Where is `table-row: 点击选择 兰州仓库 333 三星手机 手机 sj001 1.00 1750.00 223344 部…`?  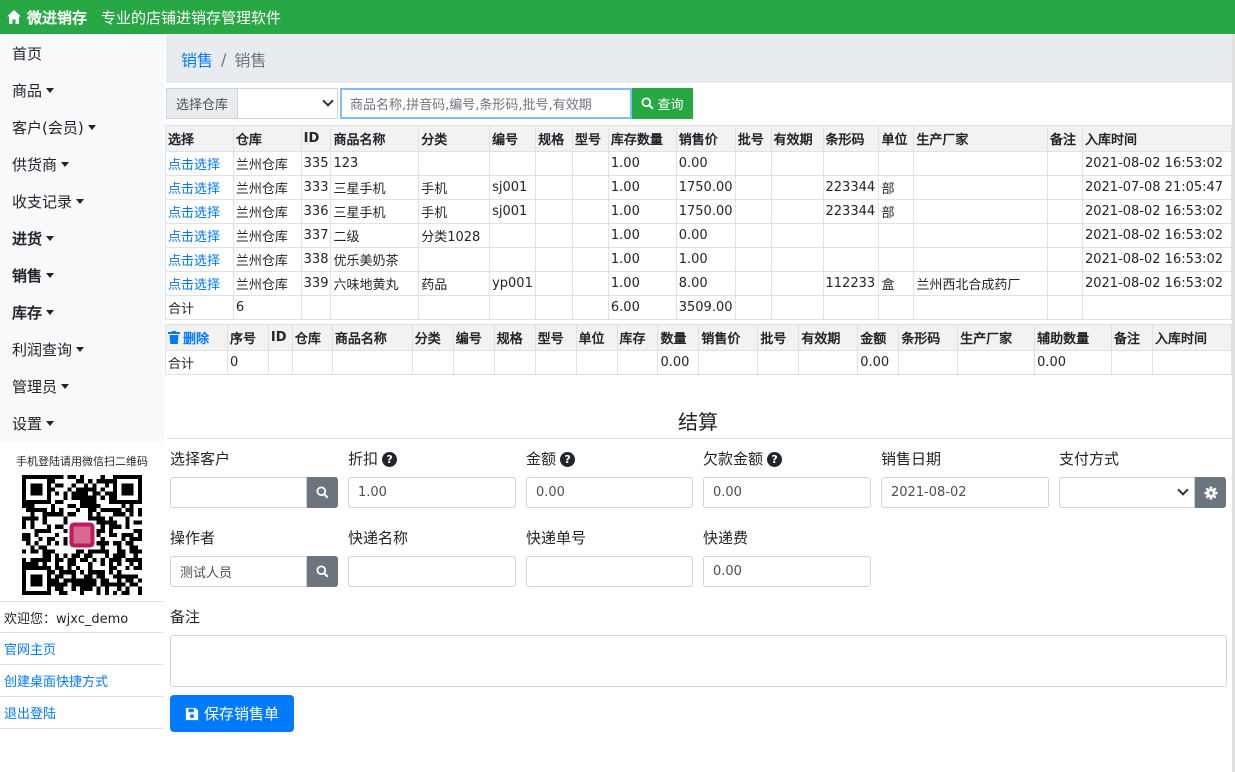 table-row: 点击选择 兰州仓库 333 三星手机 手机 sj001 1.00 1750.00 223344 部… is located at coordinates (699, 187).